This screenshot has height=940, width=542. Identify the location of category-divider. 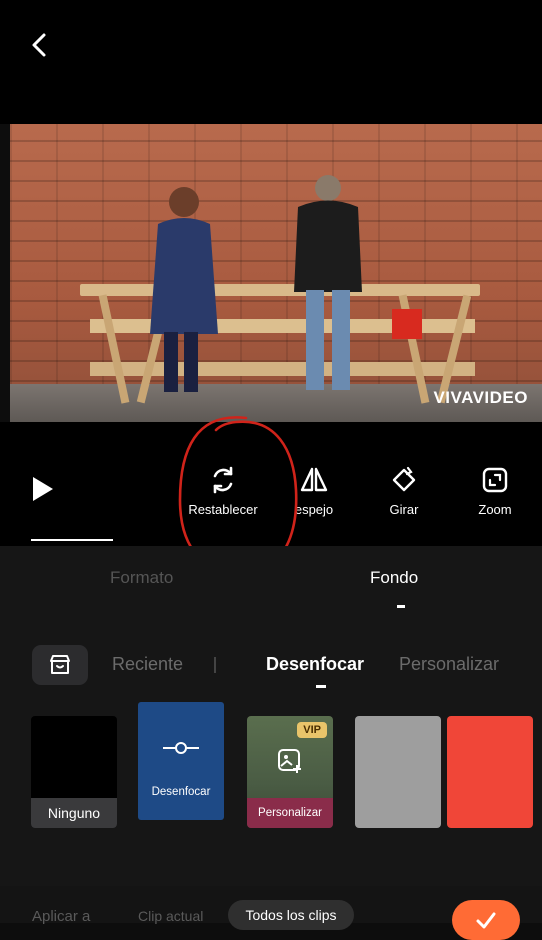
(215, 665).